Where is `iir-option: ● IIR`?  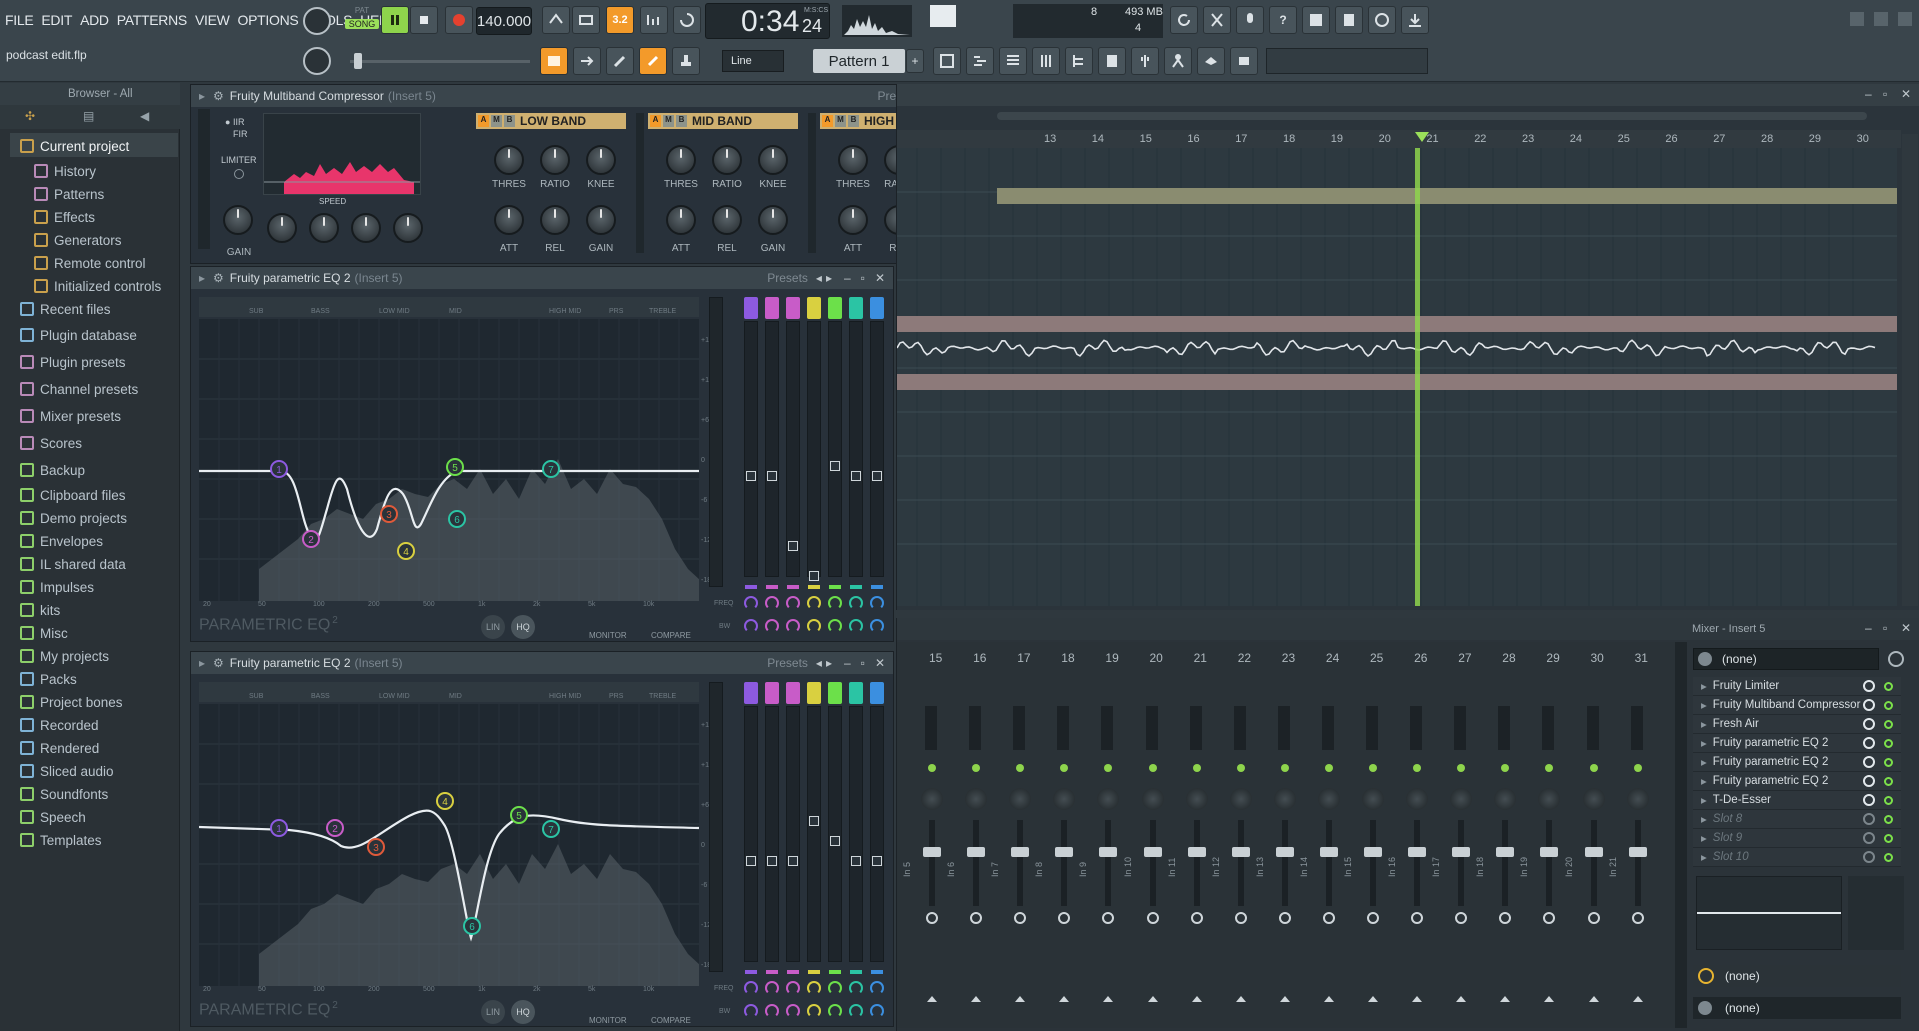
iir-option: ● IIR is located at coordinates (234, 122).